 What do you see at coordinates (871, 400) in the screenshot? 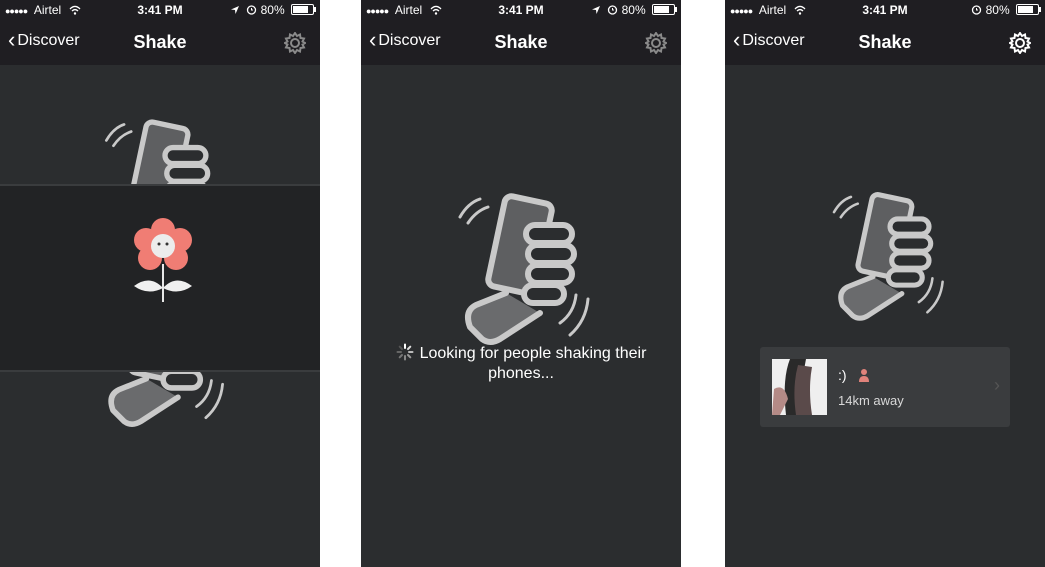
I see `result-distance: 14km away` at bounding box center [871, 400].